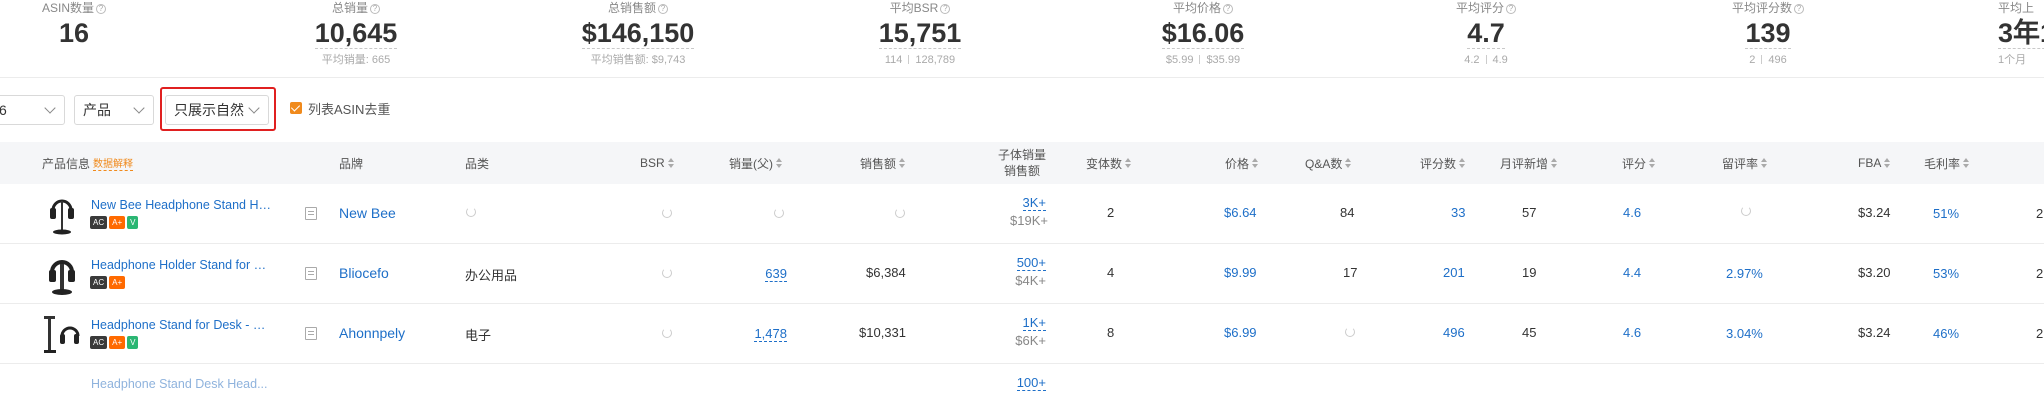  Describe the element at coordinates (477, 163) in the screenshot. I see `col-category: 品类` at that location.